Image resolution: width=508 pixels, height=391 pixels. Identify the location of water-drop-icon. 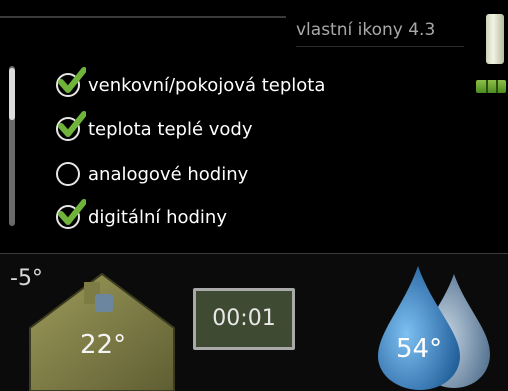
(434, 328).